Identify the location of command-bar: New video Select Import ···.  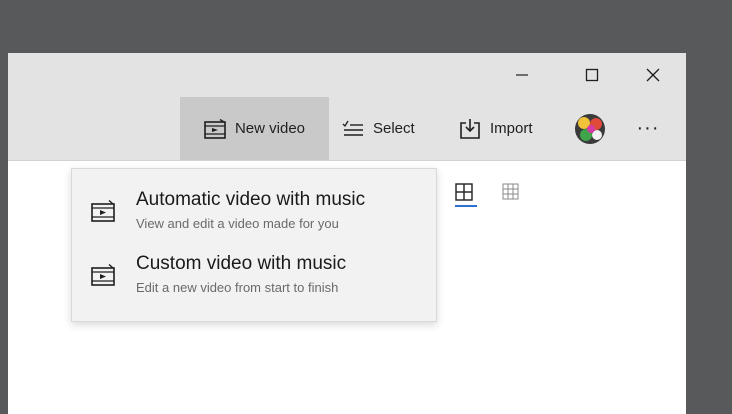
(347, 129).